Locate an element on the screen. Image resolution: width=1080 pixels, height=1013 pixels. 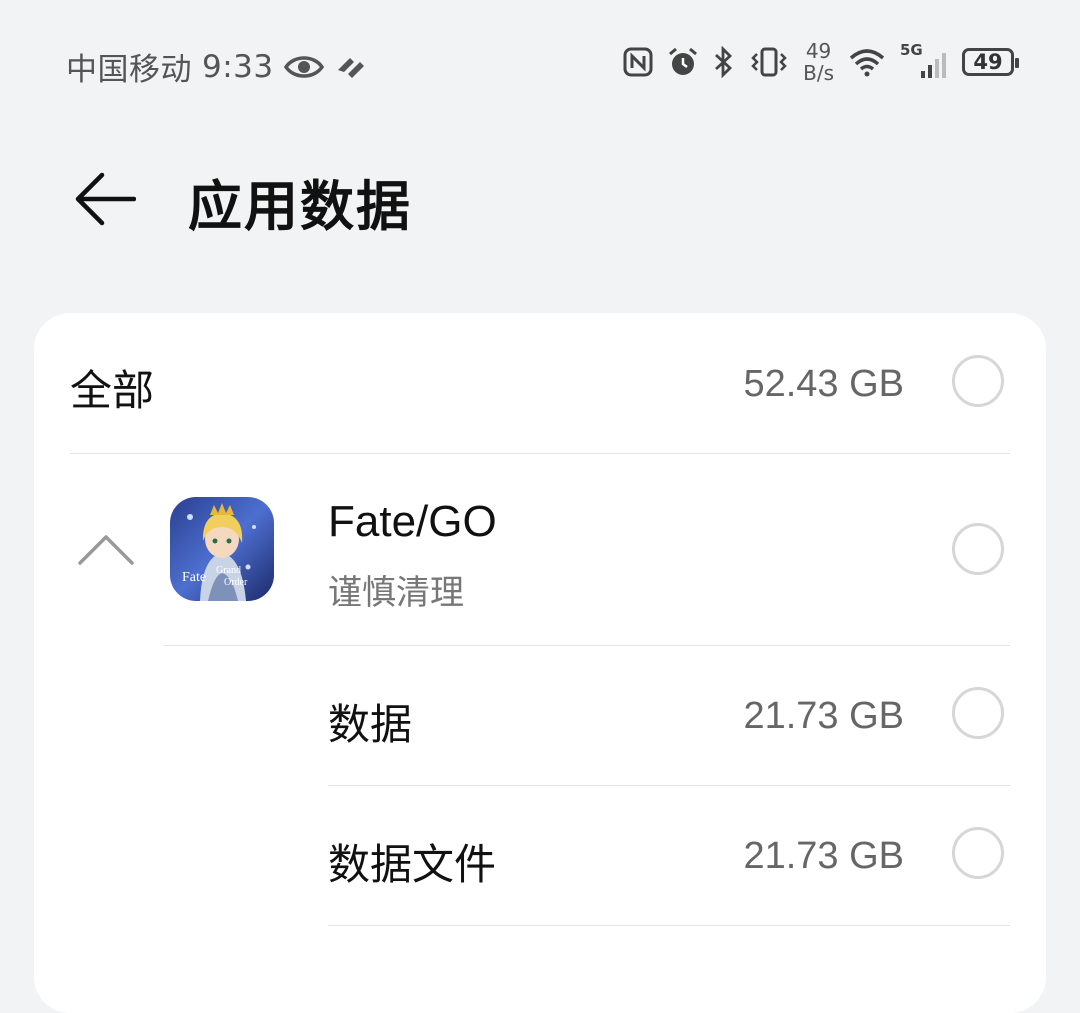
eye-icon is located at coordinates (303, 66).